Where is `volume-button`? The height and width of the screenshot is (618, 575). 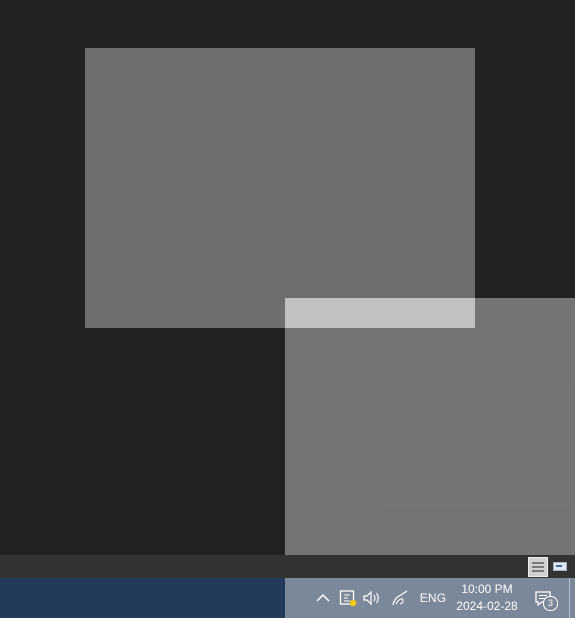
volume-button is located at coordinates (372, 598).